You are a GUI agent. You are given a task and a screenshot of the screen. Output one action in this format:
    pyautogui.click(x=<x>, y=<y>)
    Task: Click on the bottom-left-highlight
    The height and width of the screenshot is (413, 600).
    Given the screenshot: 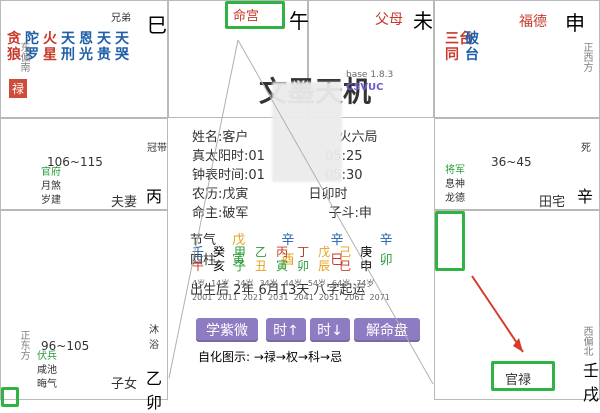 What is the action you would take?
    pyautogui.click(x=10, y=397)
    